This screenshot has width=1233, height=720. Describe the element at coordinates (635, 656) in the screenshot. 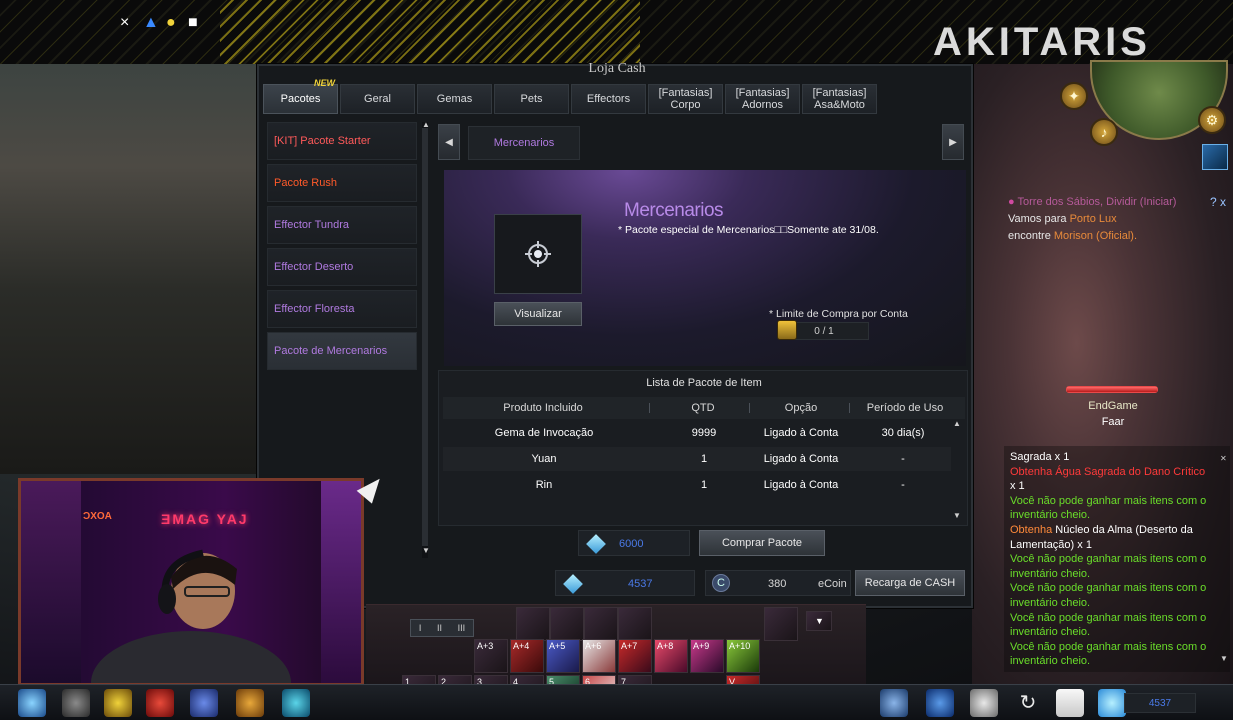

I see `hotbar-slot: A+7` at that location.